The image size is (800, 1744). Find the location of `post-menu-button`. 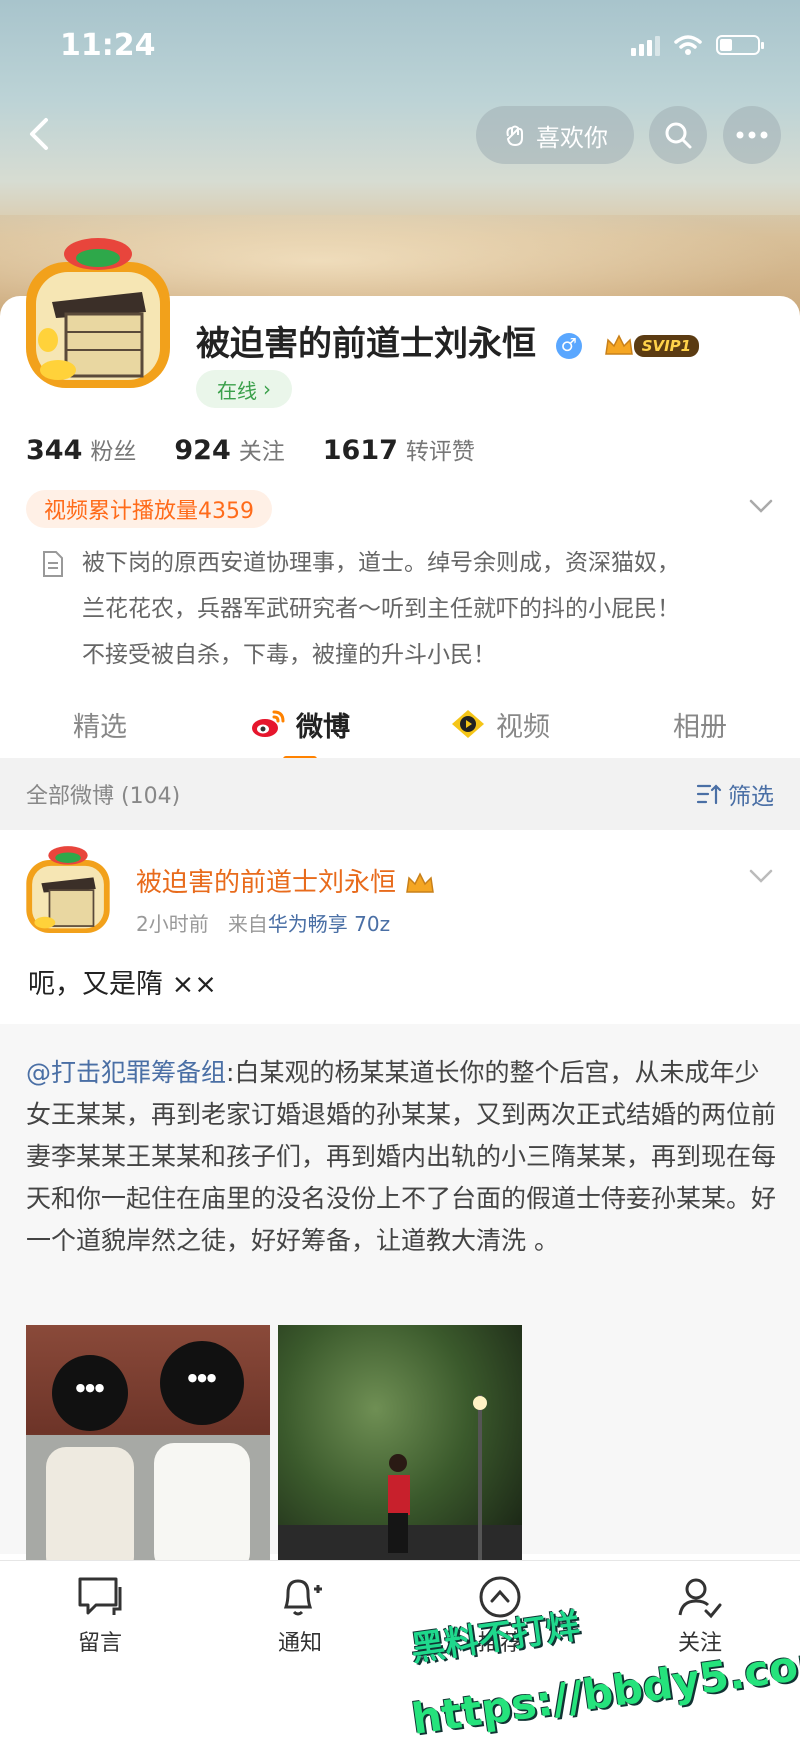

post-menu-button is located at coordinates (761, 878).